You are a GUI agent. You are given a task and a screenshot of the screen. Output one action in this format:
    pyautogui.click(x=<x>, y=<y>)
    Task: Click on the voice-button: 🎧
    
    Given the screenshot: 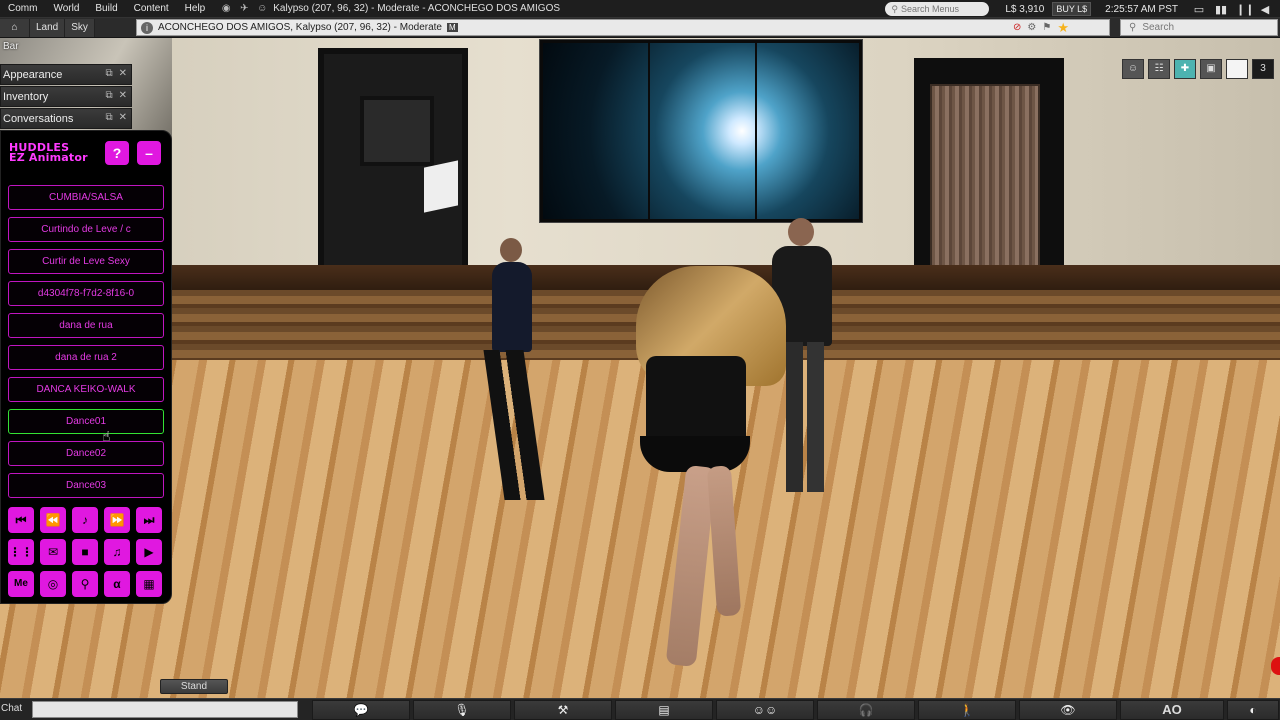 What is the action you would take?
    pyautogui.click(x=866, y=710)
    